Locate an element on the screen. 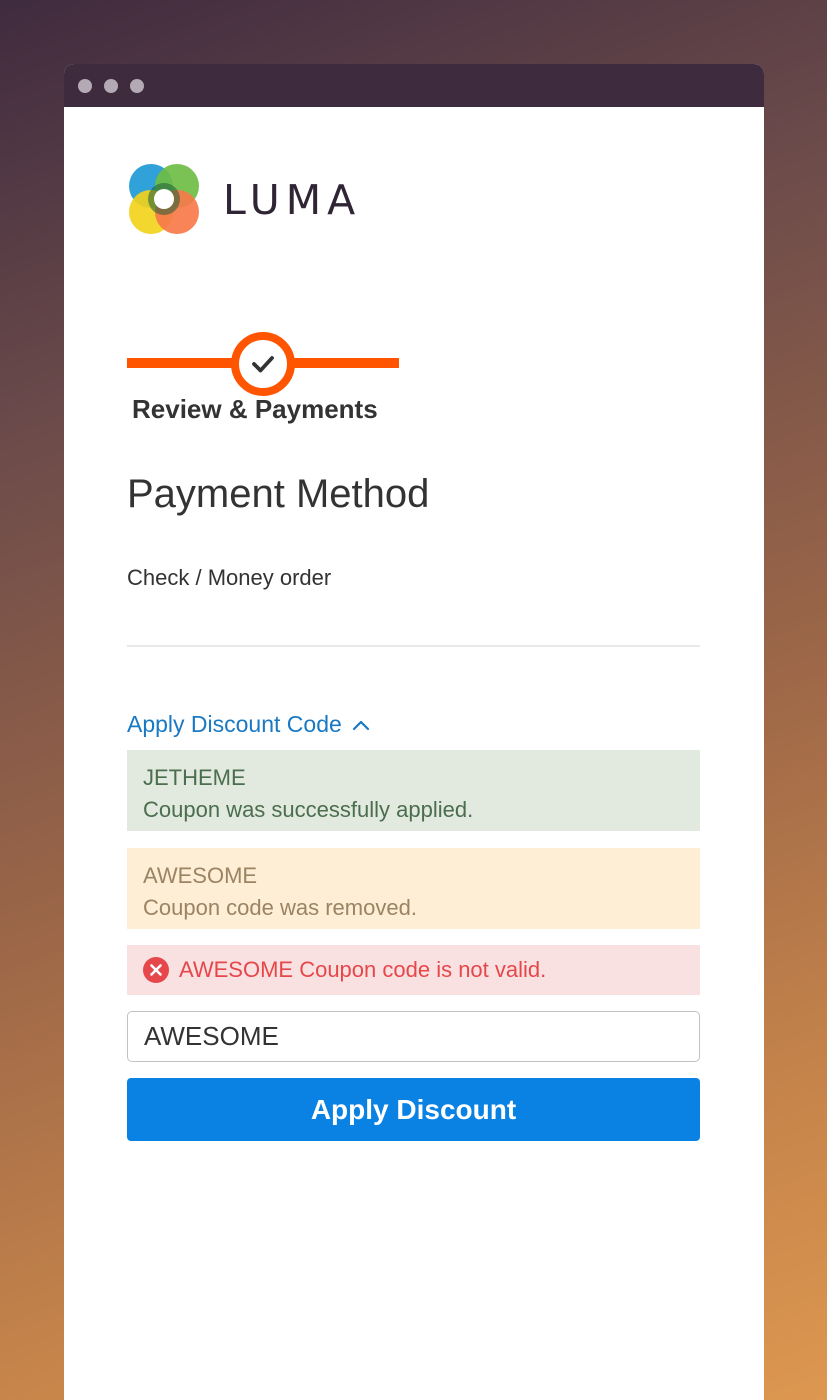 The height and width of the screenshot is (1400, 827). luma-logo: LUMA is located at coordinates (257, 198).